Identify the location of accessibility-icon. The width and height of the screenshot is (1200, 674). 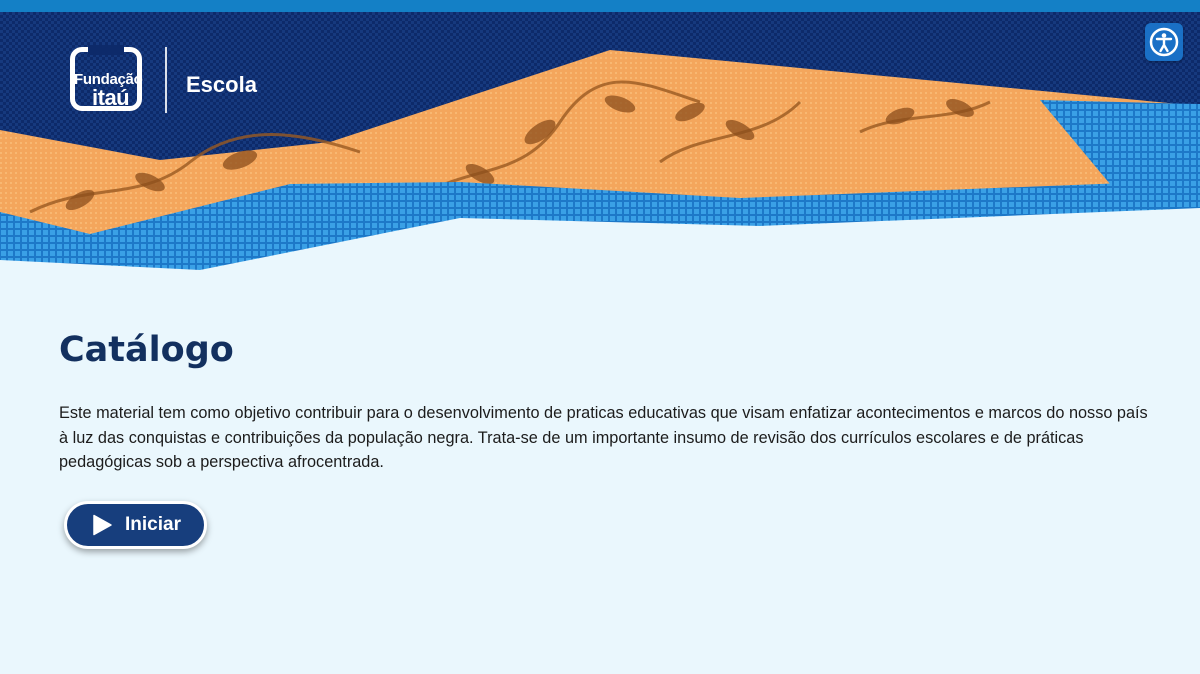
(1164, 42).